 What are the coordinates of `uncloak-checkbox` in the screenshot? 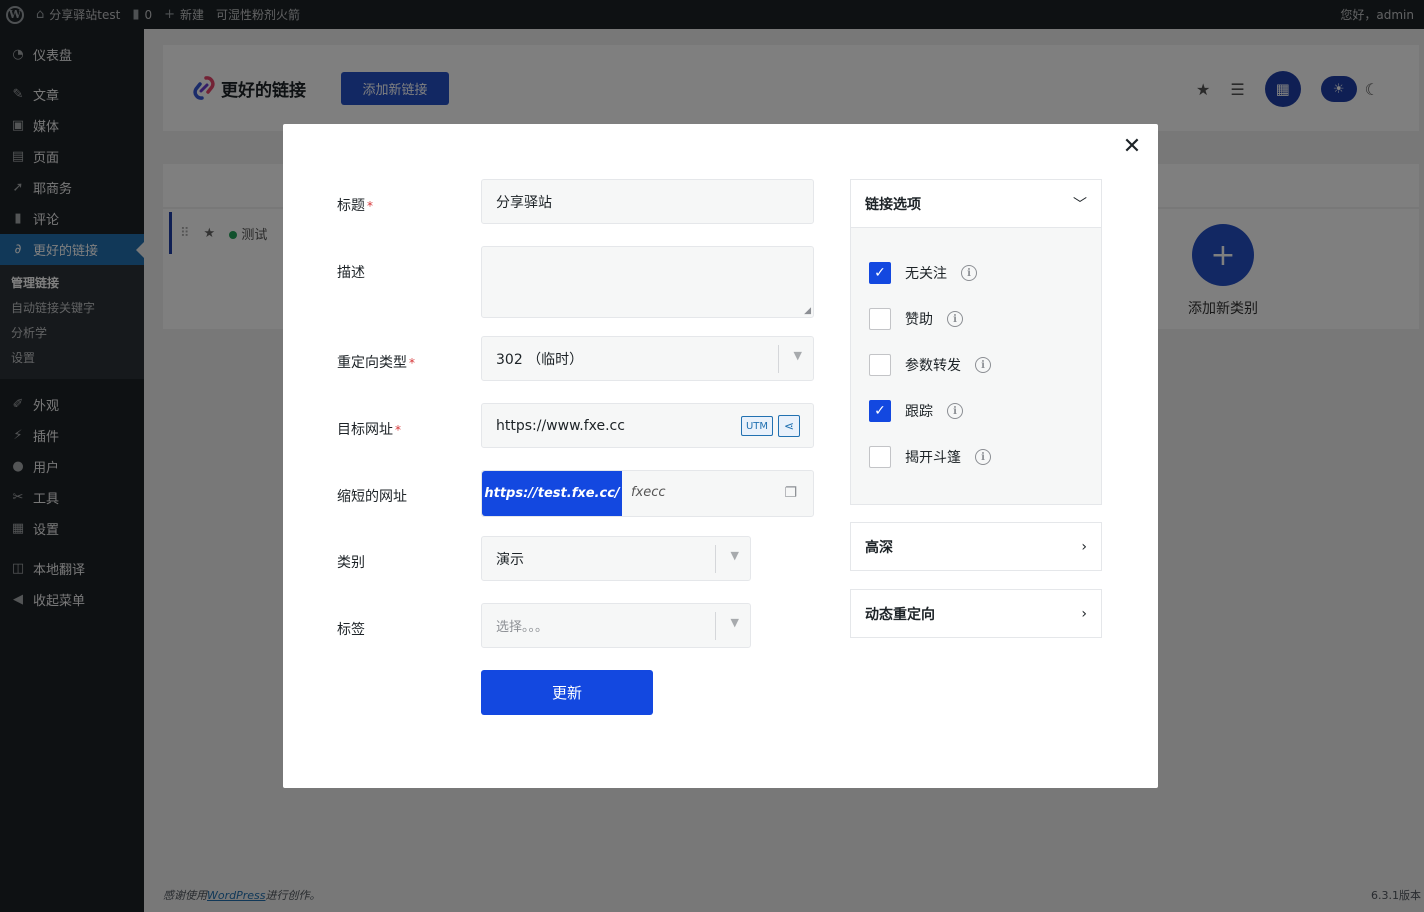 It's located at (880, 457).